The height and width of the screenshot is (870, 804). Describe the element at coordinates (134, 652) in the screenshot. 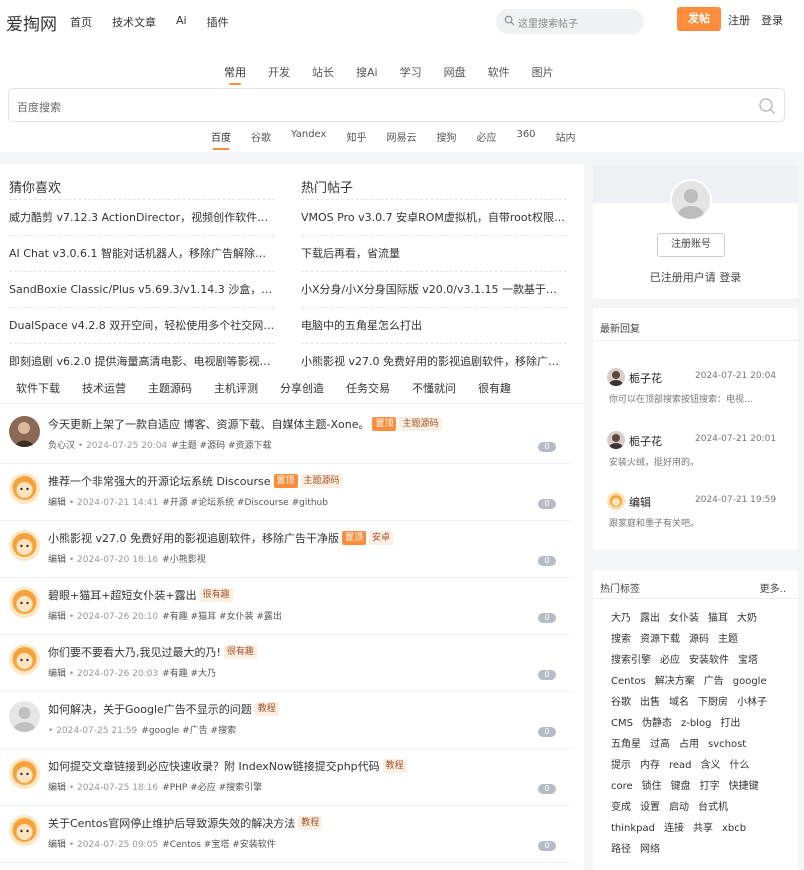

I see `post-title: 你们要不要看大乃,我见过最大的乃!` at that location.